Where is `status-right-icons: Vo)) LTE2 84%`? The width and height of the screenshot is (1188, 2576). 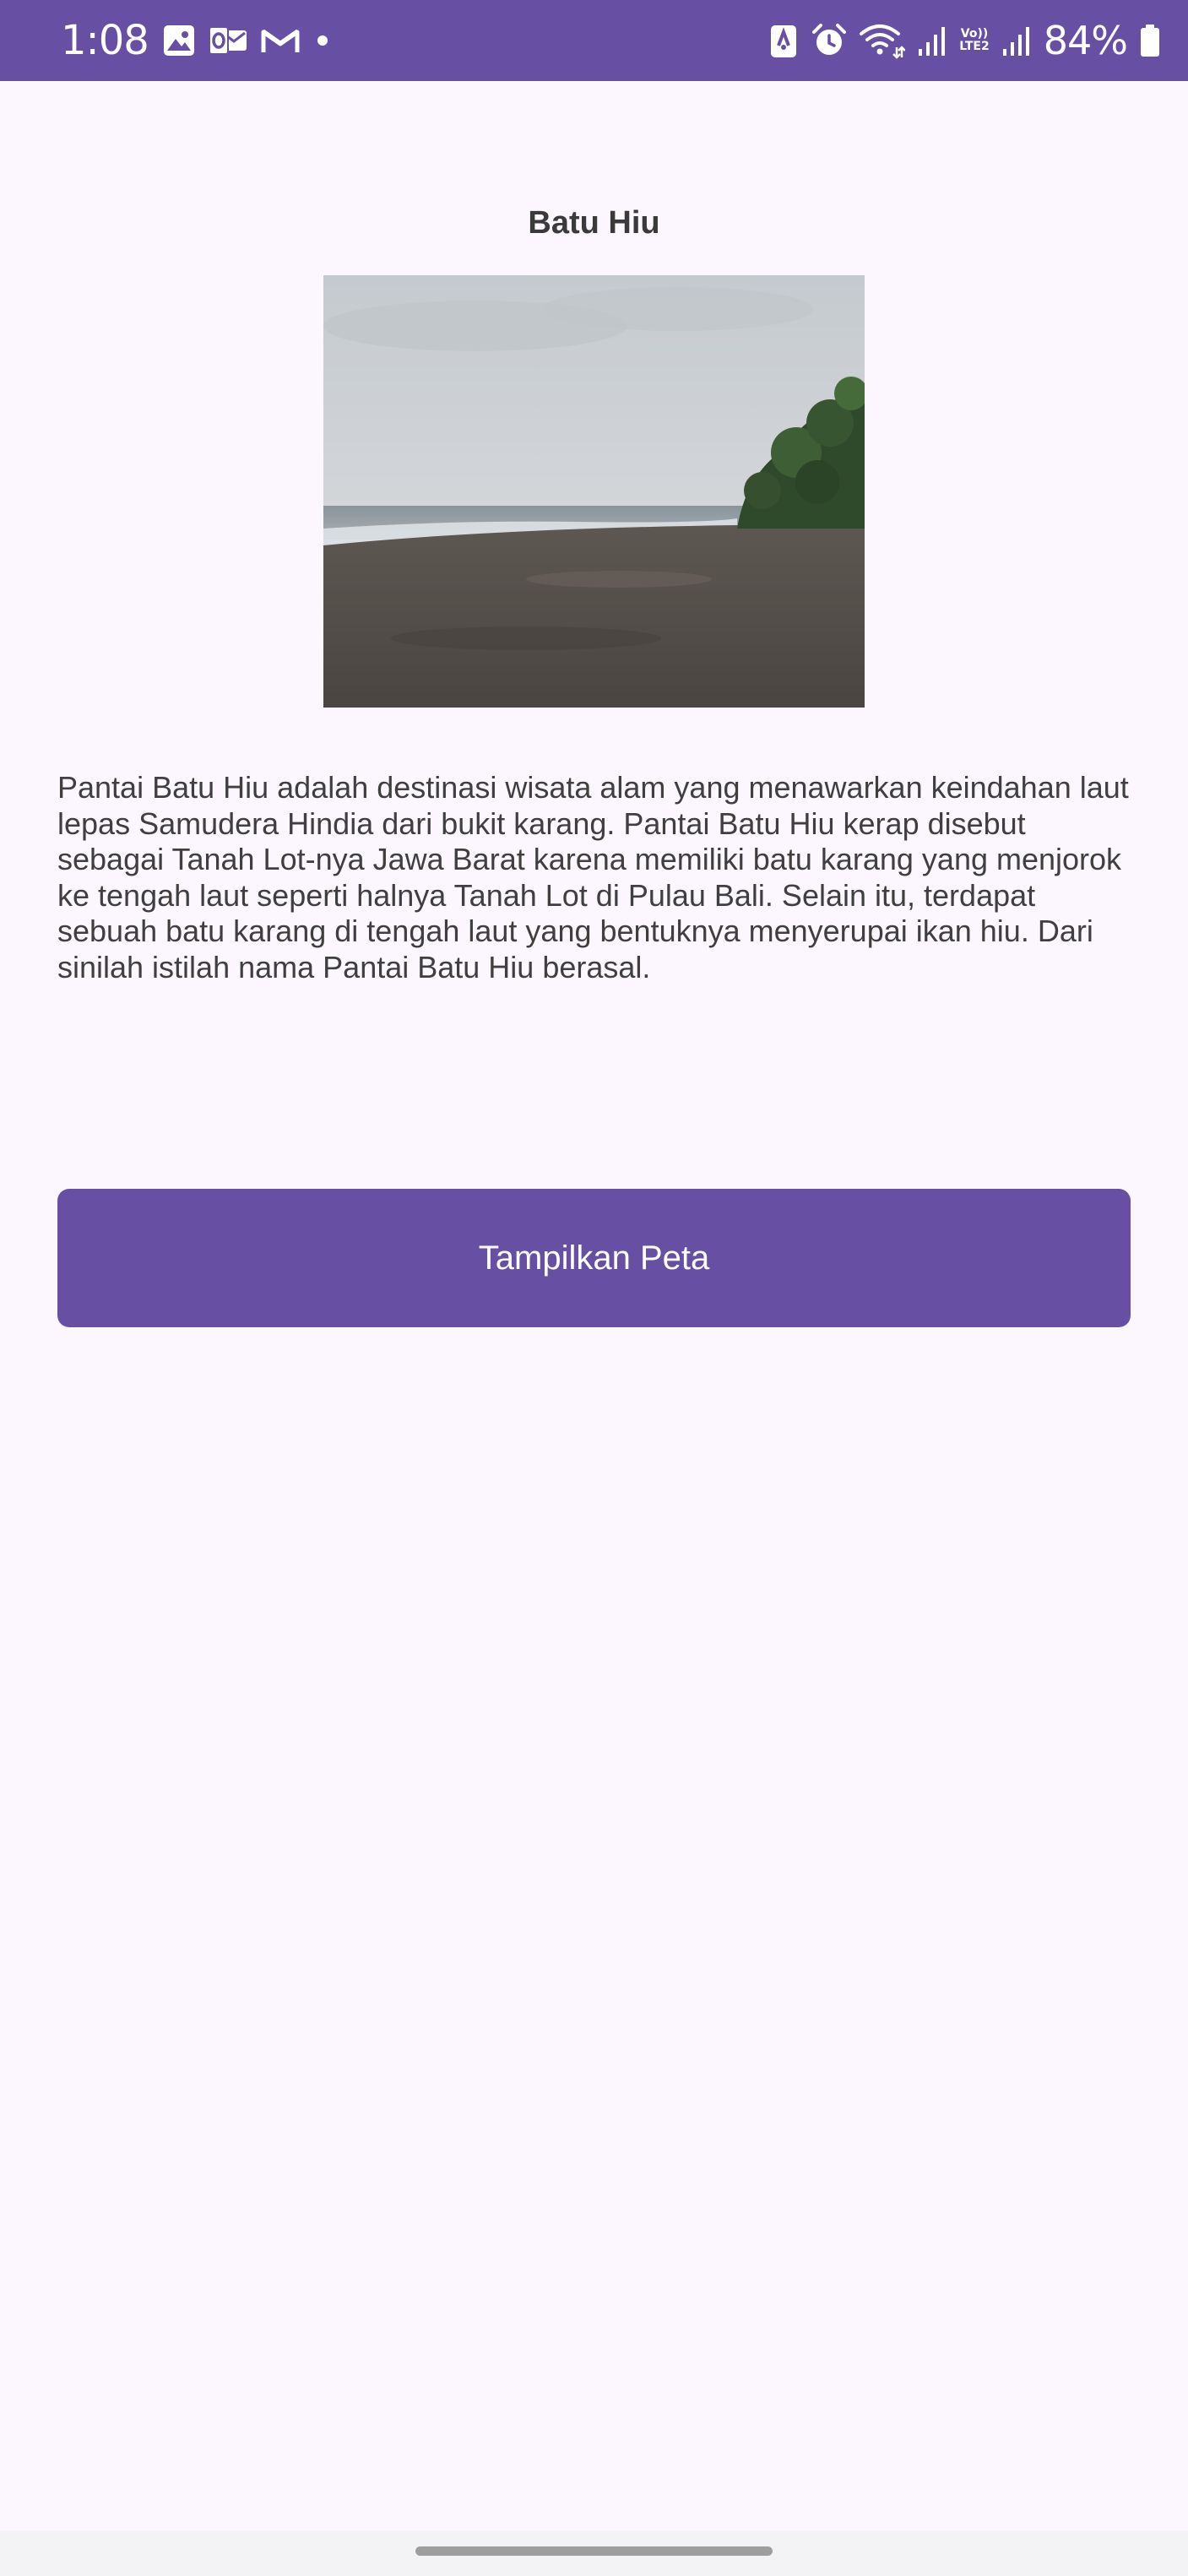
status-right-icons: Vo)) LTE2 84% is located at coordinates (964, 41).